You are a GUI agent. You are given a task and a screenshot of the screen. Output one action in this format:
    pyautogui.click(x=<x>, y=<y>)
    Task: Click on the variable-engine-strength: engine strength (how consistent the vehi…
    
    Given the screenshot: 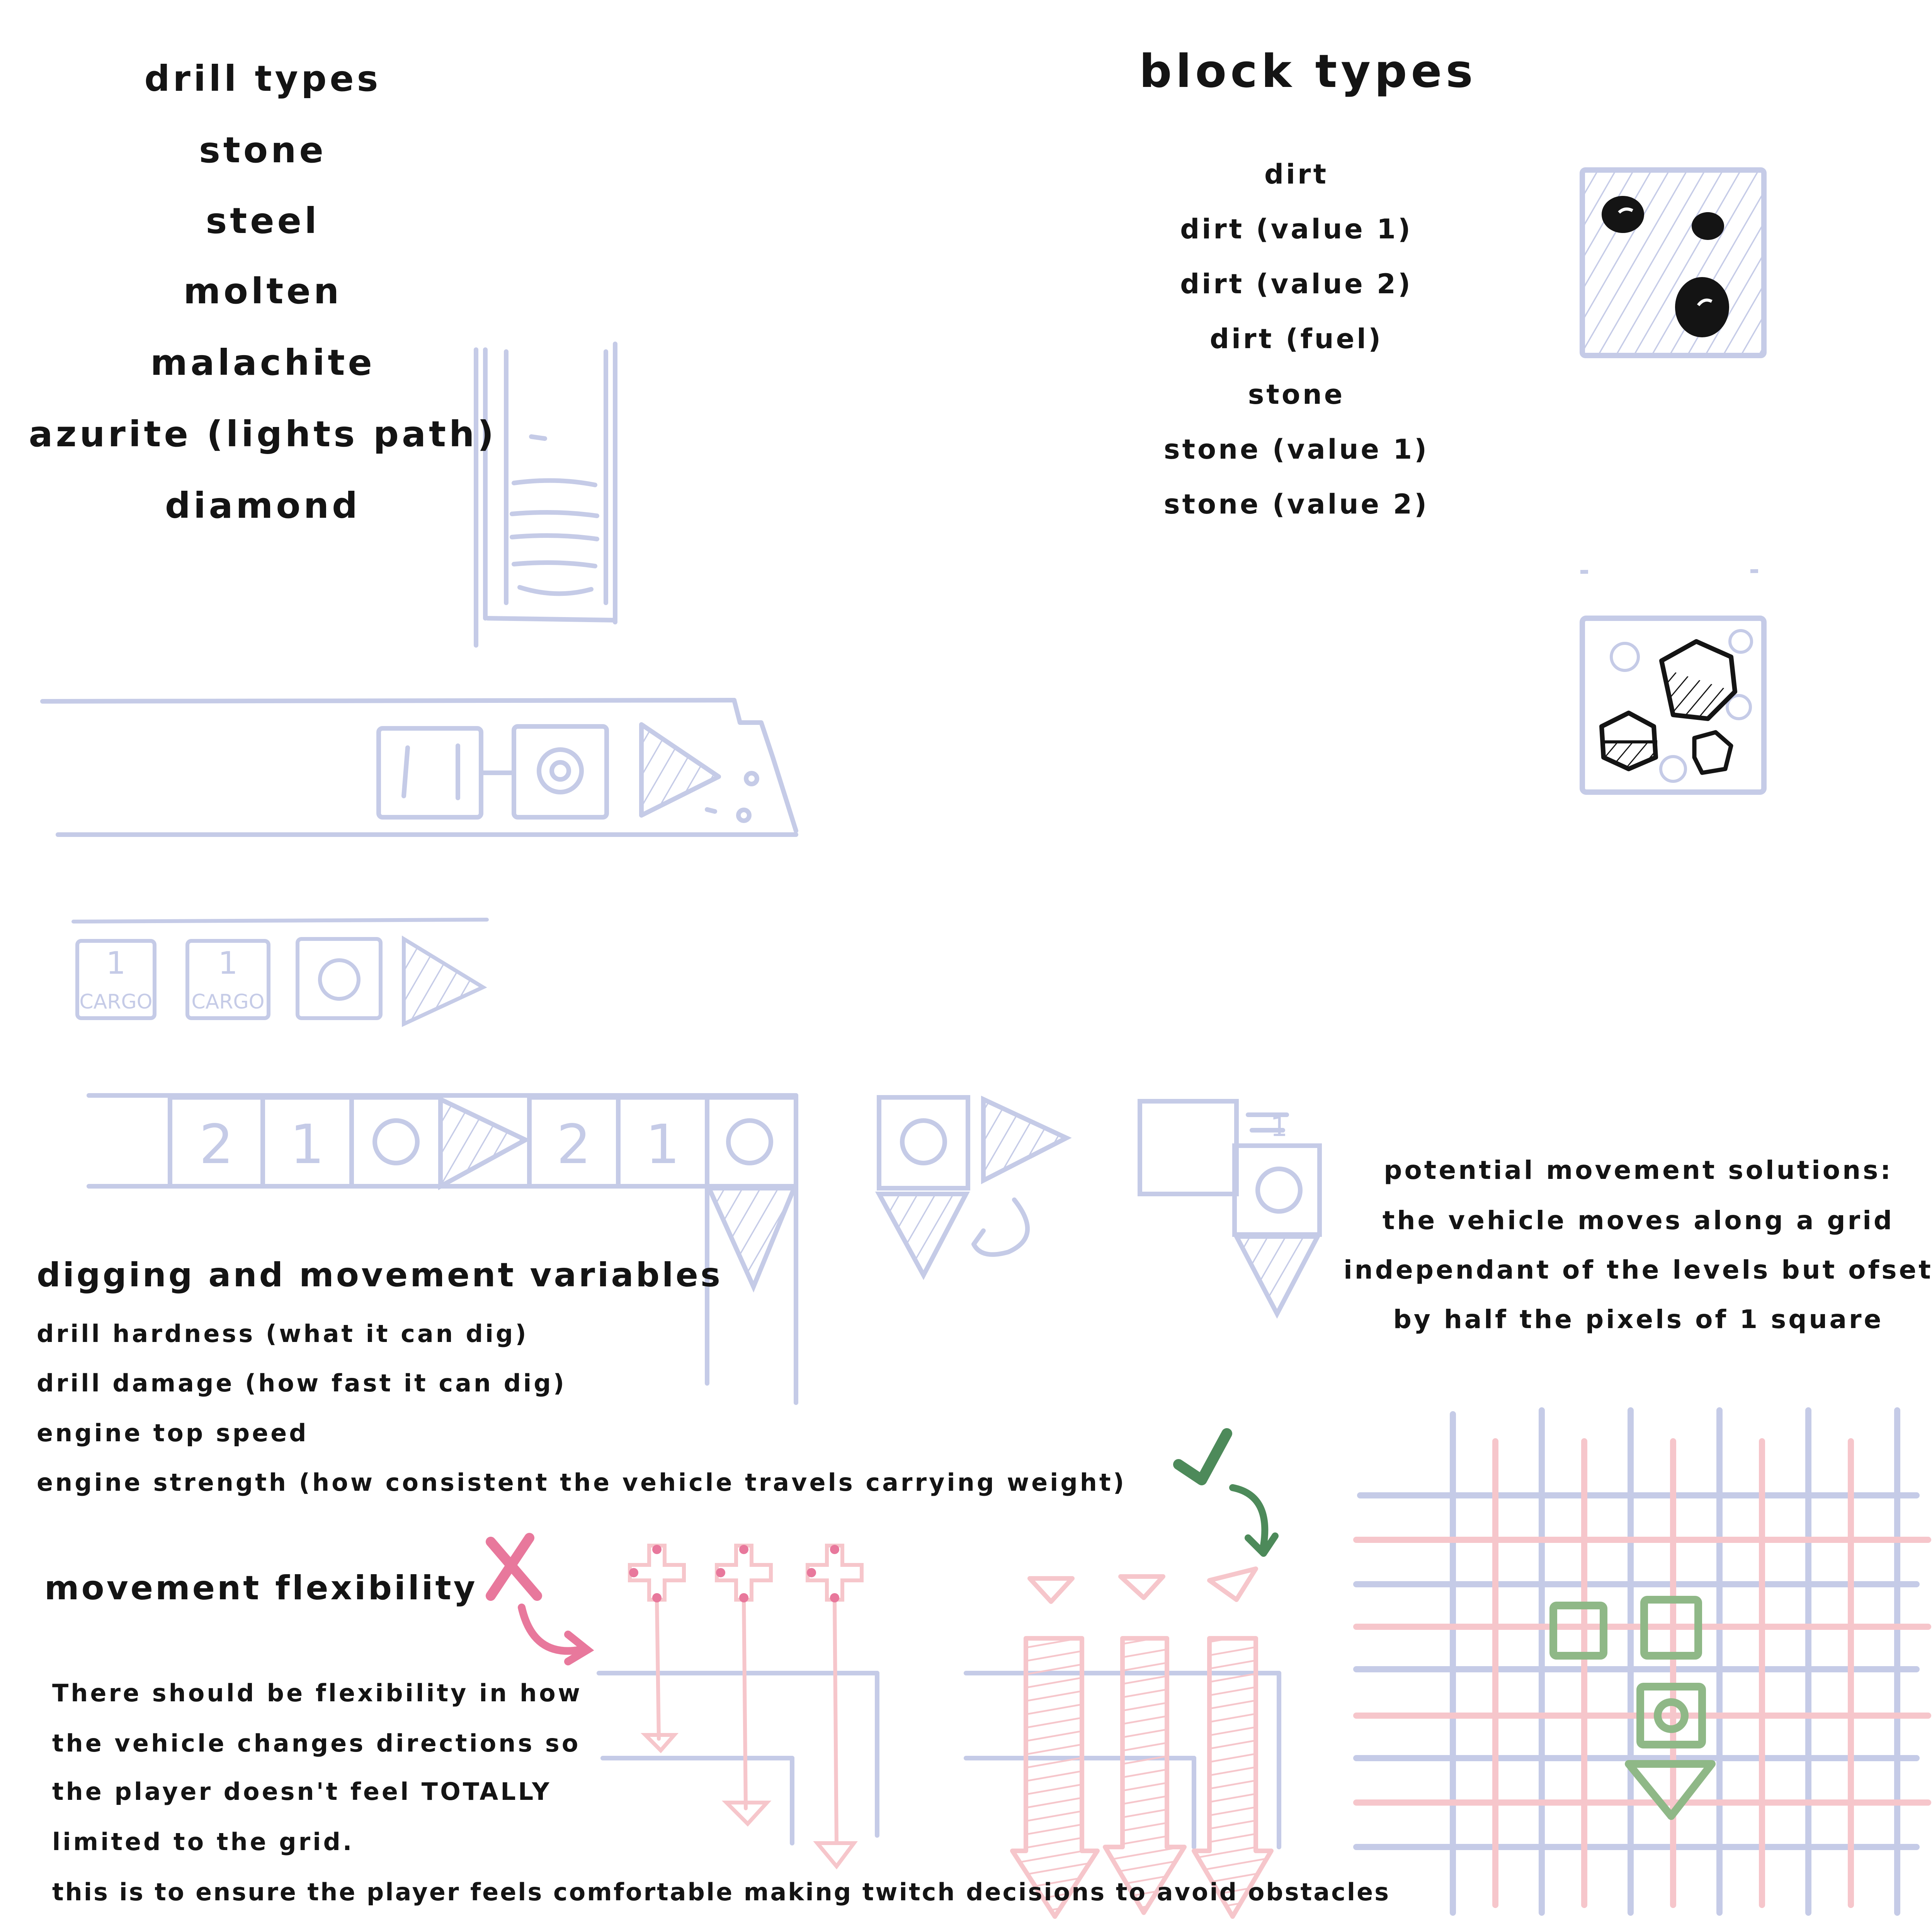 What is the action you would take?
    pyautogui.click(x=581, y=1483)
    